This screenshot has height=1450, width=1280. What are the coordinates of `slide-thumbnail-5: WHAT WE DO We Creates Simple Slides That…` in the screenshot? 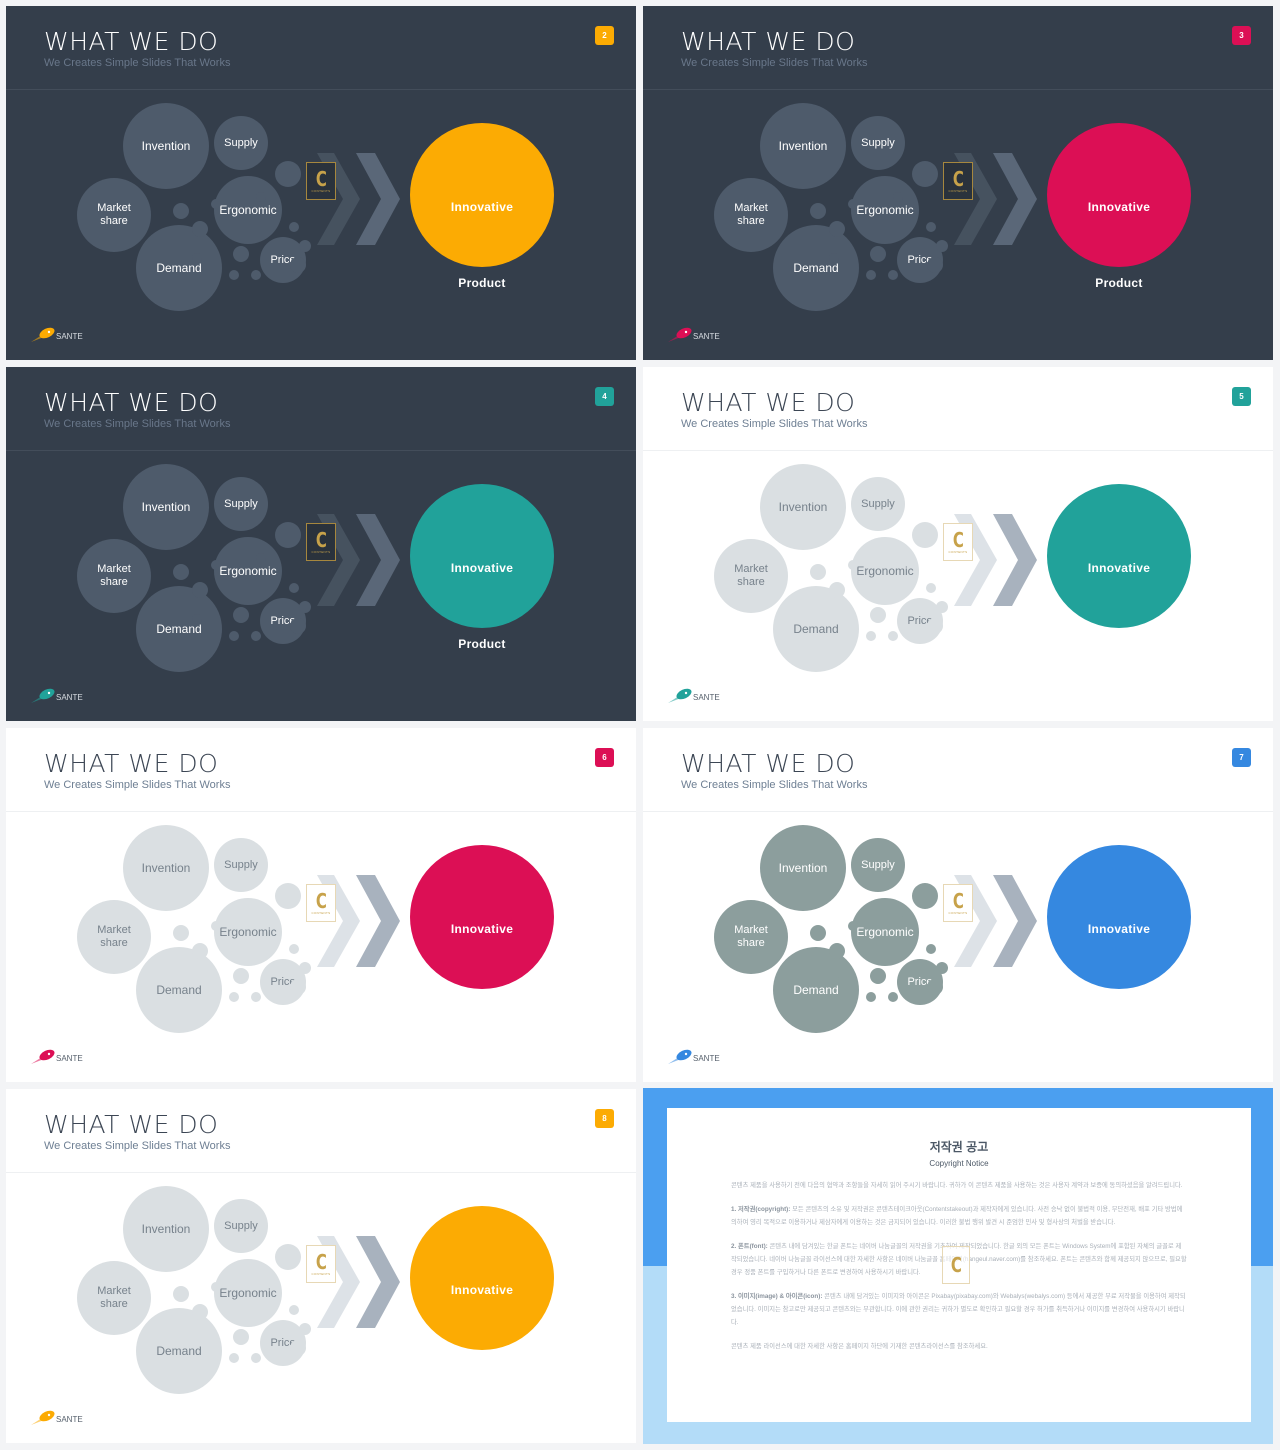 It's located at (958, 544).